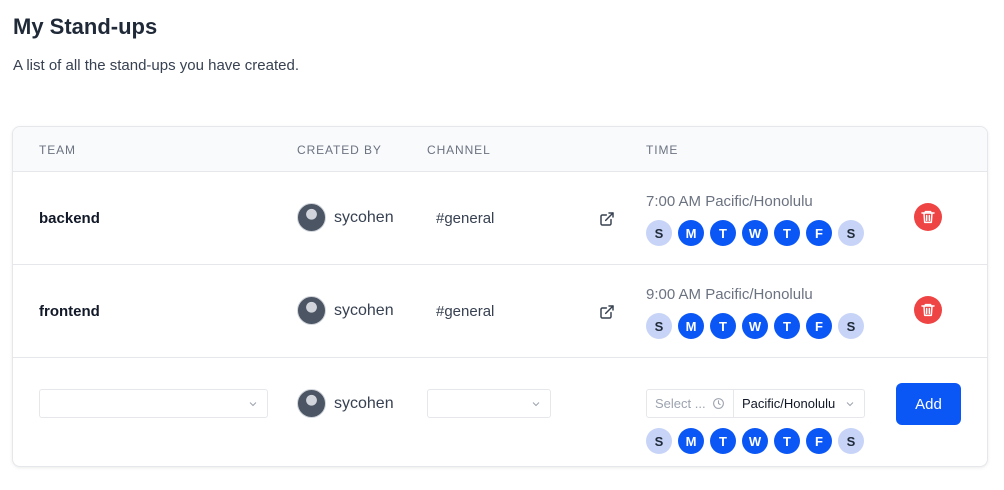  I want to click on team-name: frontend, so click(69, 311).